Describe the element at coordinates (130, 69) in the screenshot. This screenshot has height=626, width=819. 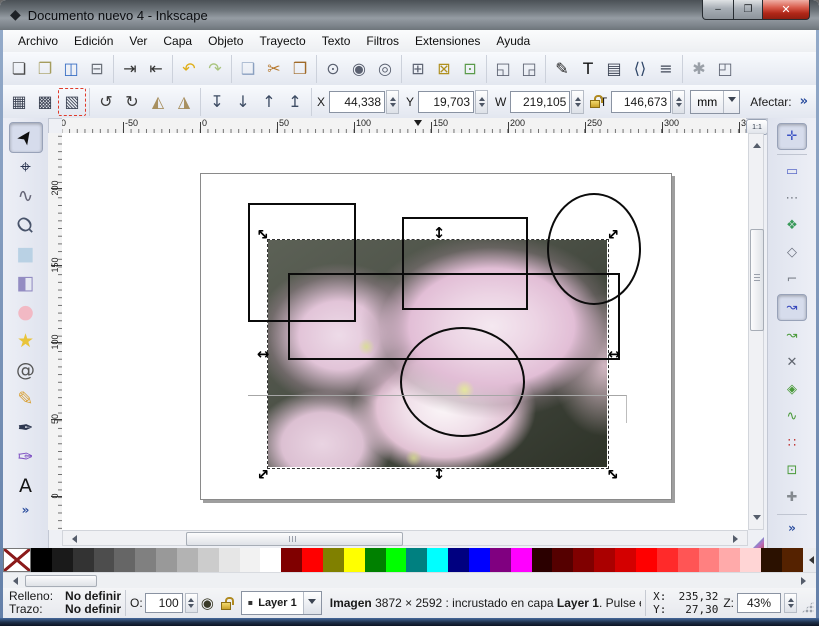
I see `import-button: ⇥` at that location.